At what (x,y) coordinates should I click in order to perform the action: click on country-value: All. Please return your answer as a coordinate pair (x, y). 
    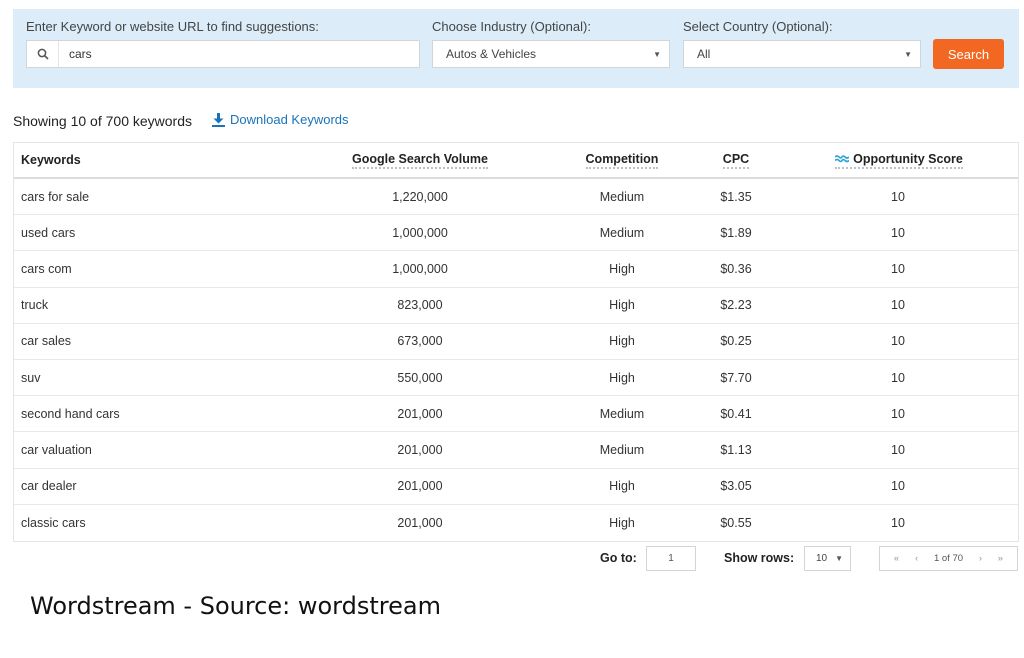
    Looking at the image, I should click on (704, 54).